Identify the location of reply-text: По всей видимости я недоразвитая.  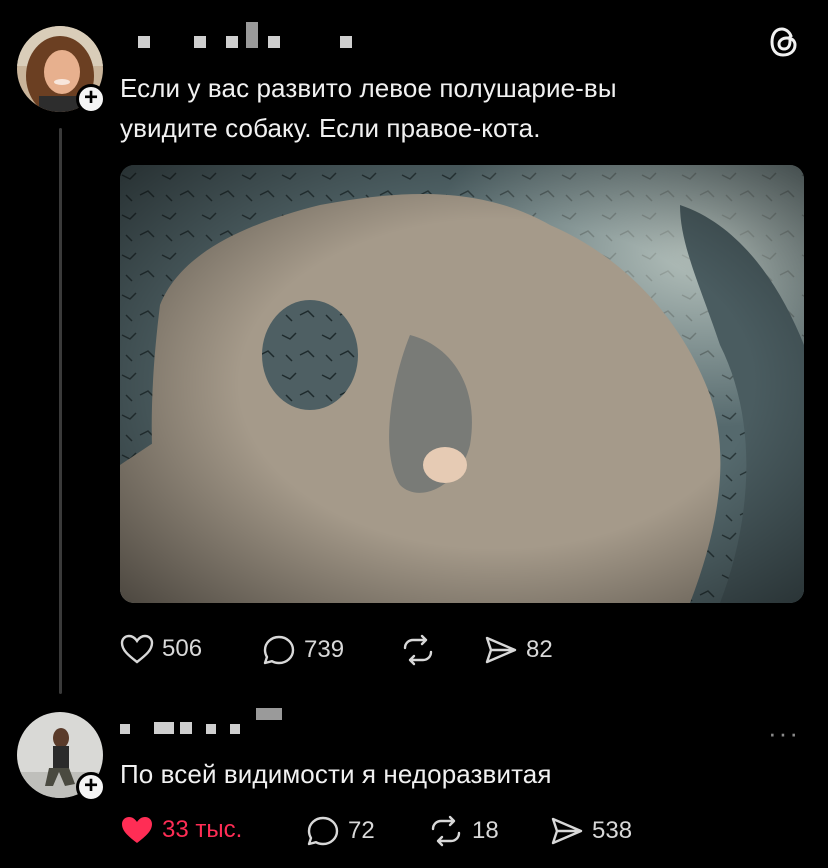
(336, 774).